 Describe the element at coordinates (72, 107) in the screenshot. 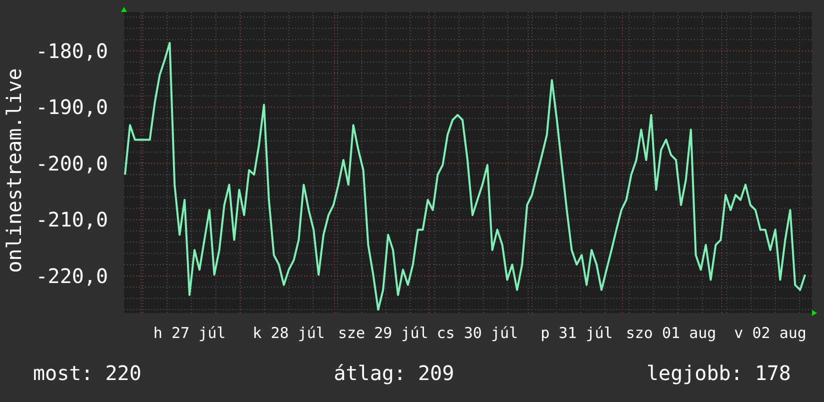

I see `y-tick-label: -190,0` at that location.